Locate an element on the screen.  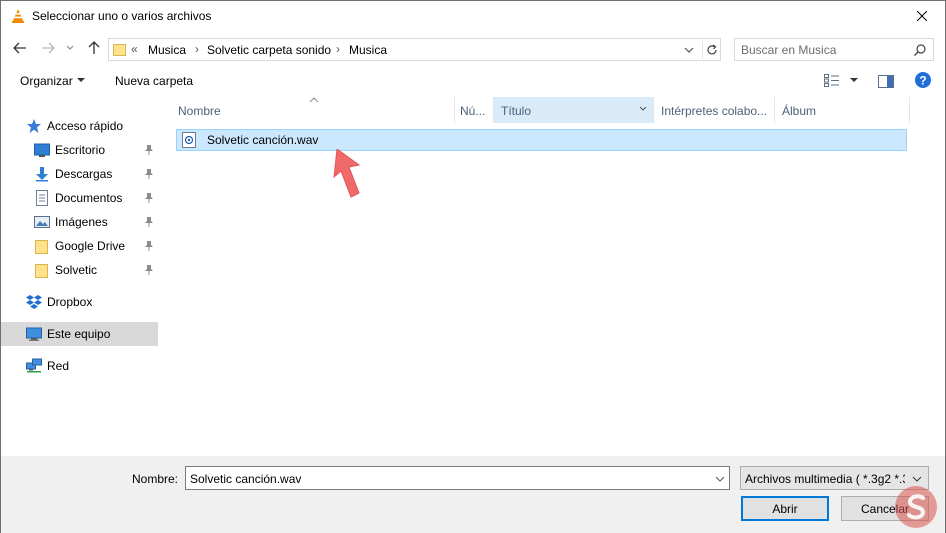
sidebar-item-label: Red is located at coordinates (58, 366).